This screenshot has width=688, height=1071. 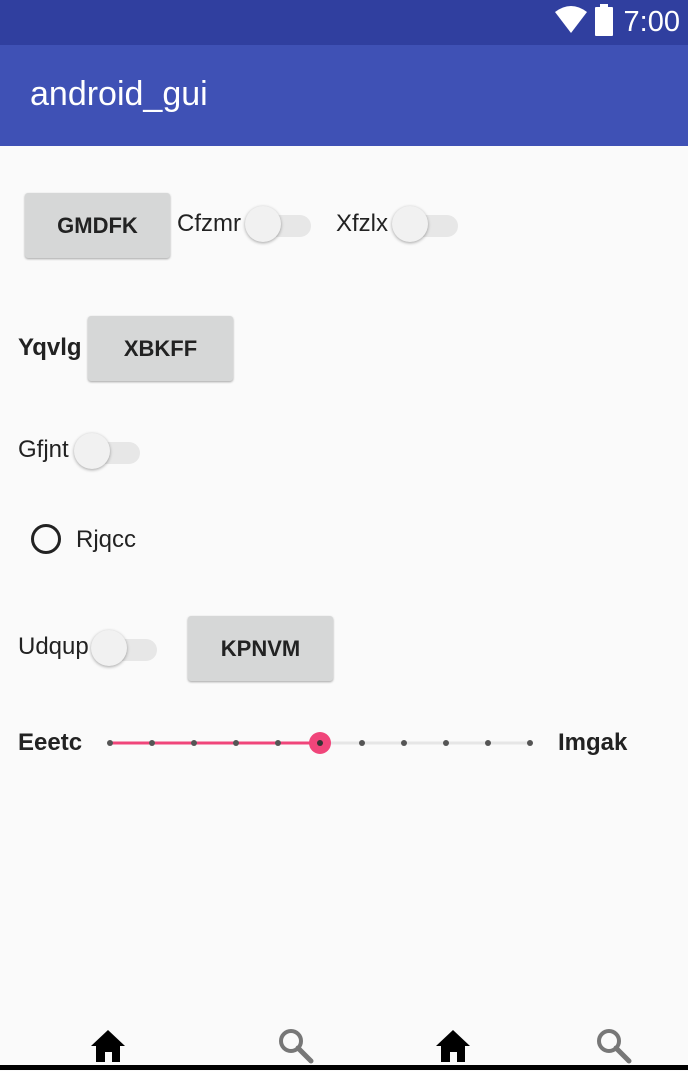 I want to click on switch-cfzmr-label: Cfzmr, so click(x=209, y=223).